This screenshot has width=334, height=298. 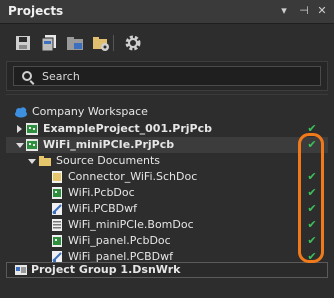 What do you see at coordinates (175, 193) in the screenshot?
I see `tree-doc-pcbdoc: WiFi.PcbDoc` at bounding box center [175, 193].